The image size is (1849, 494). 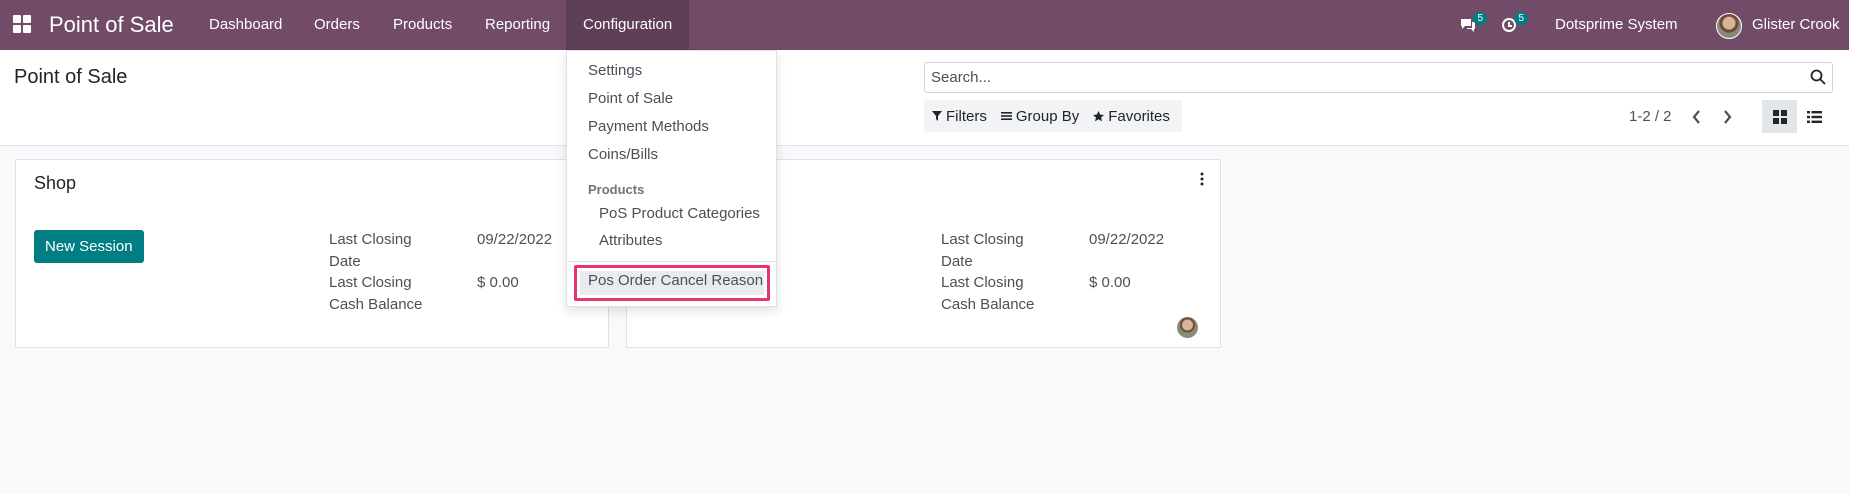 I want to click on list-view-button, so click(x=1814, y=116).